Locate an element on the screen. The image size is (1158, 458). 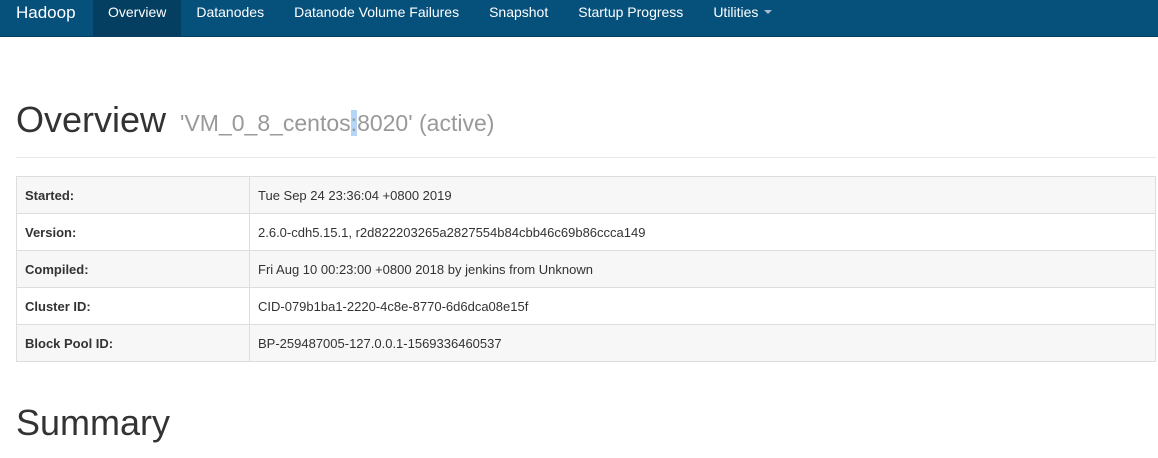
row-value: CID-079b1ba1-2220-4c8e-8770-6d6dca08e15f is located at coordinates (702, 306).